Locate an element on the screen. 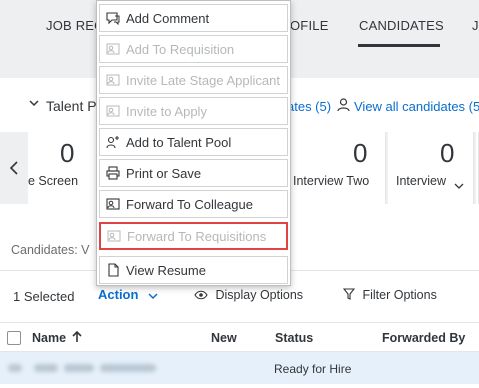 This screenshot has width=479, height=388. person-add-icon is located at coordinates (113, 49).